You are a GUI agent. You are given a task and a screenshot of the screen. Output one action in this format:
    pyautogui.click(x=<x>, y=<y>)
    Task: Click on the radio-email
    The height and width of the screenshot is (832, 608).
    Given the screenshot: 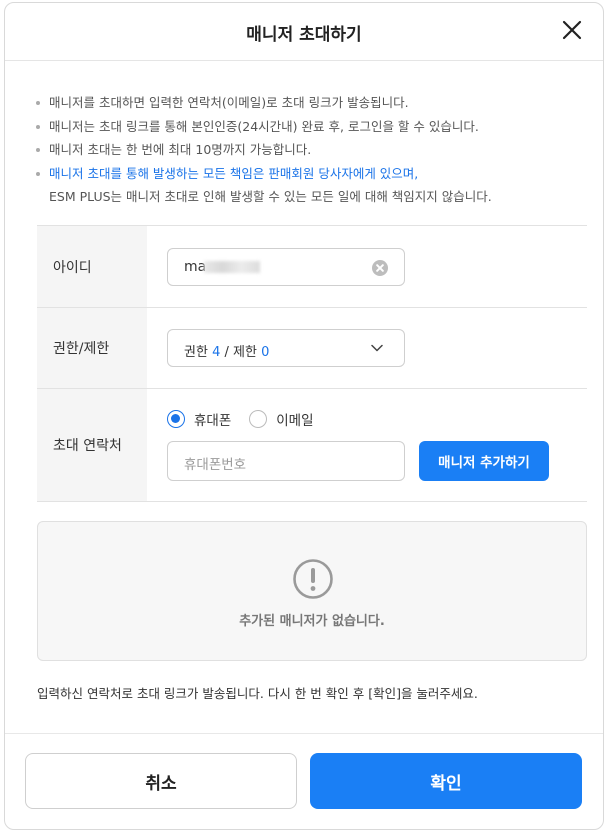 What is the action you would take?
    pyautogui.click(x=258, y=419)
    